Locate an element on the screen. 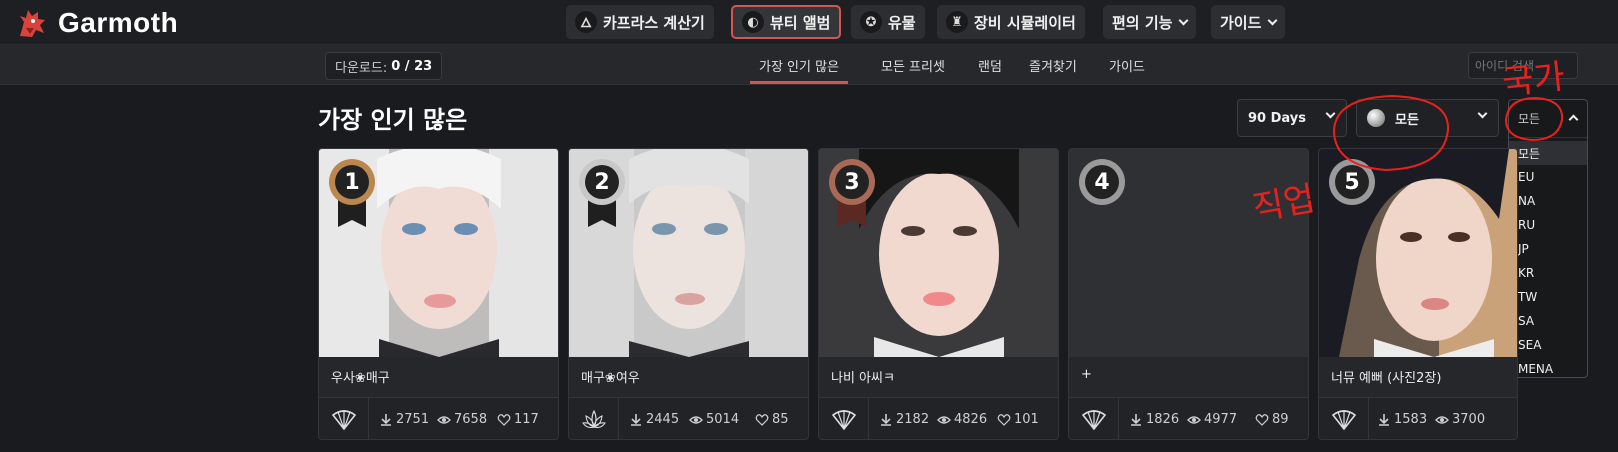  region-option: JP is located at coordinates (1548, 249).